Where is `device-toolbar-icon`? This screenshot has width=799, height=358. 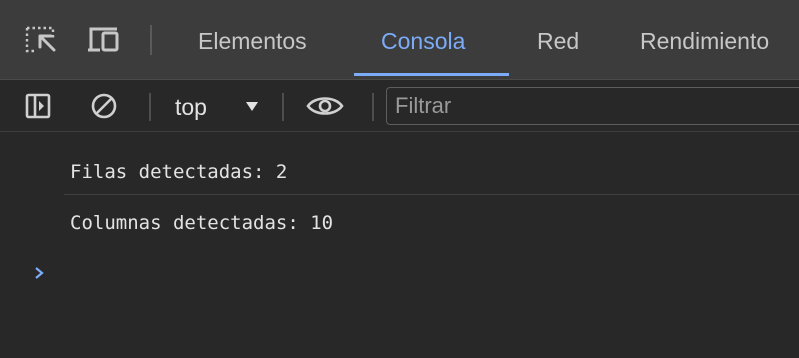 device-toolbar-icon is located at coordinates (103, 40).